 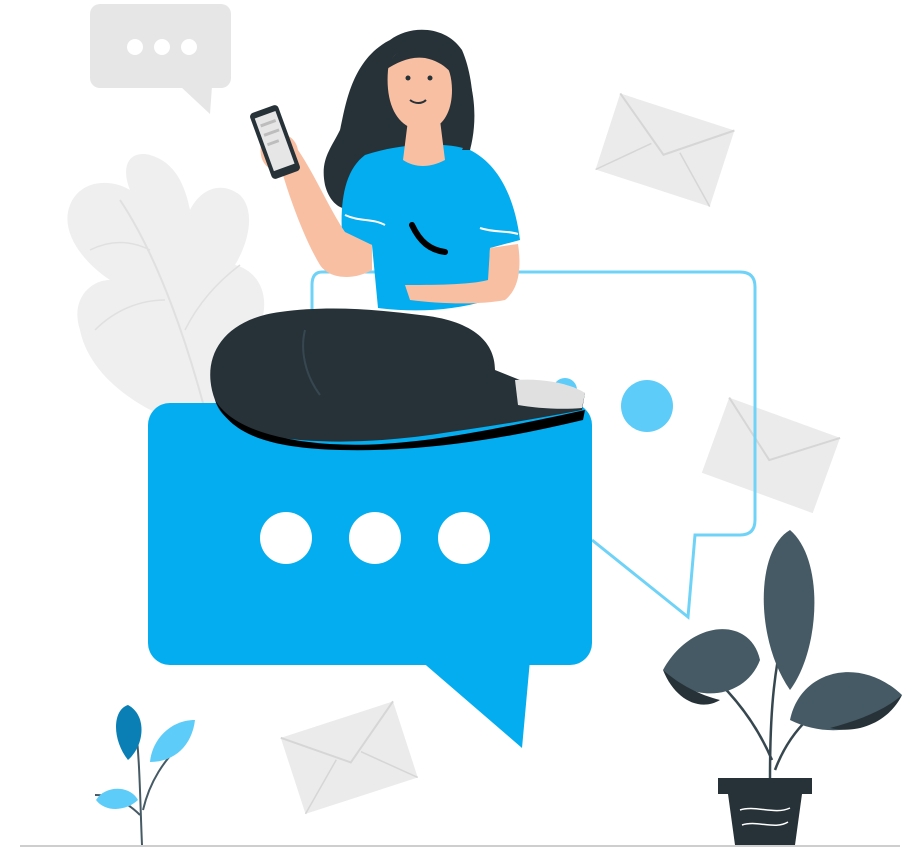 What do you see at coordinates (349, 757) in the screenshot?
I see `envelope-icon-bottom` at bounding box center [349, 757].